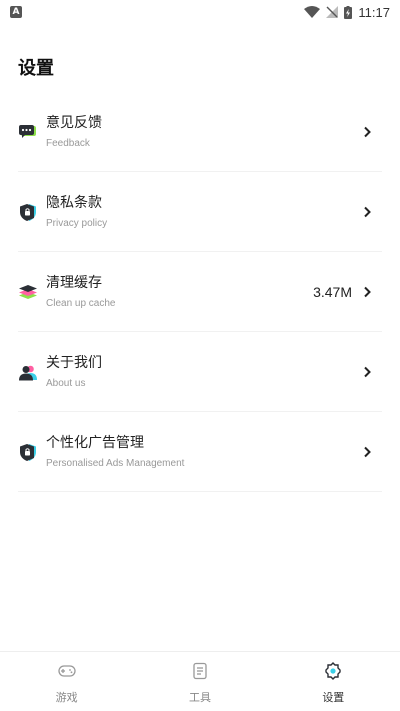 The width and height of the screenshot is (400, 711). Describe the element at coordinates (200, 671) in the screenshot. I see `document-icon` at that location.